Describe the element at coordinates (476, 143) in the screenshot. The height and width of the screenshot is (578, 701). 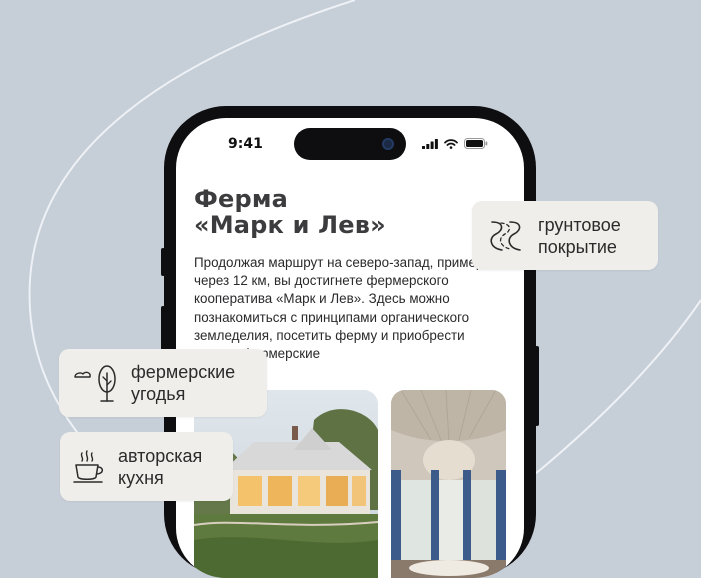
I see `battery-icon` at that location.